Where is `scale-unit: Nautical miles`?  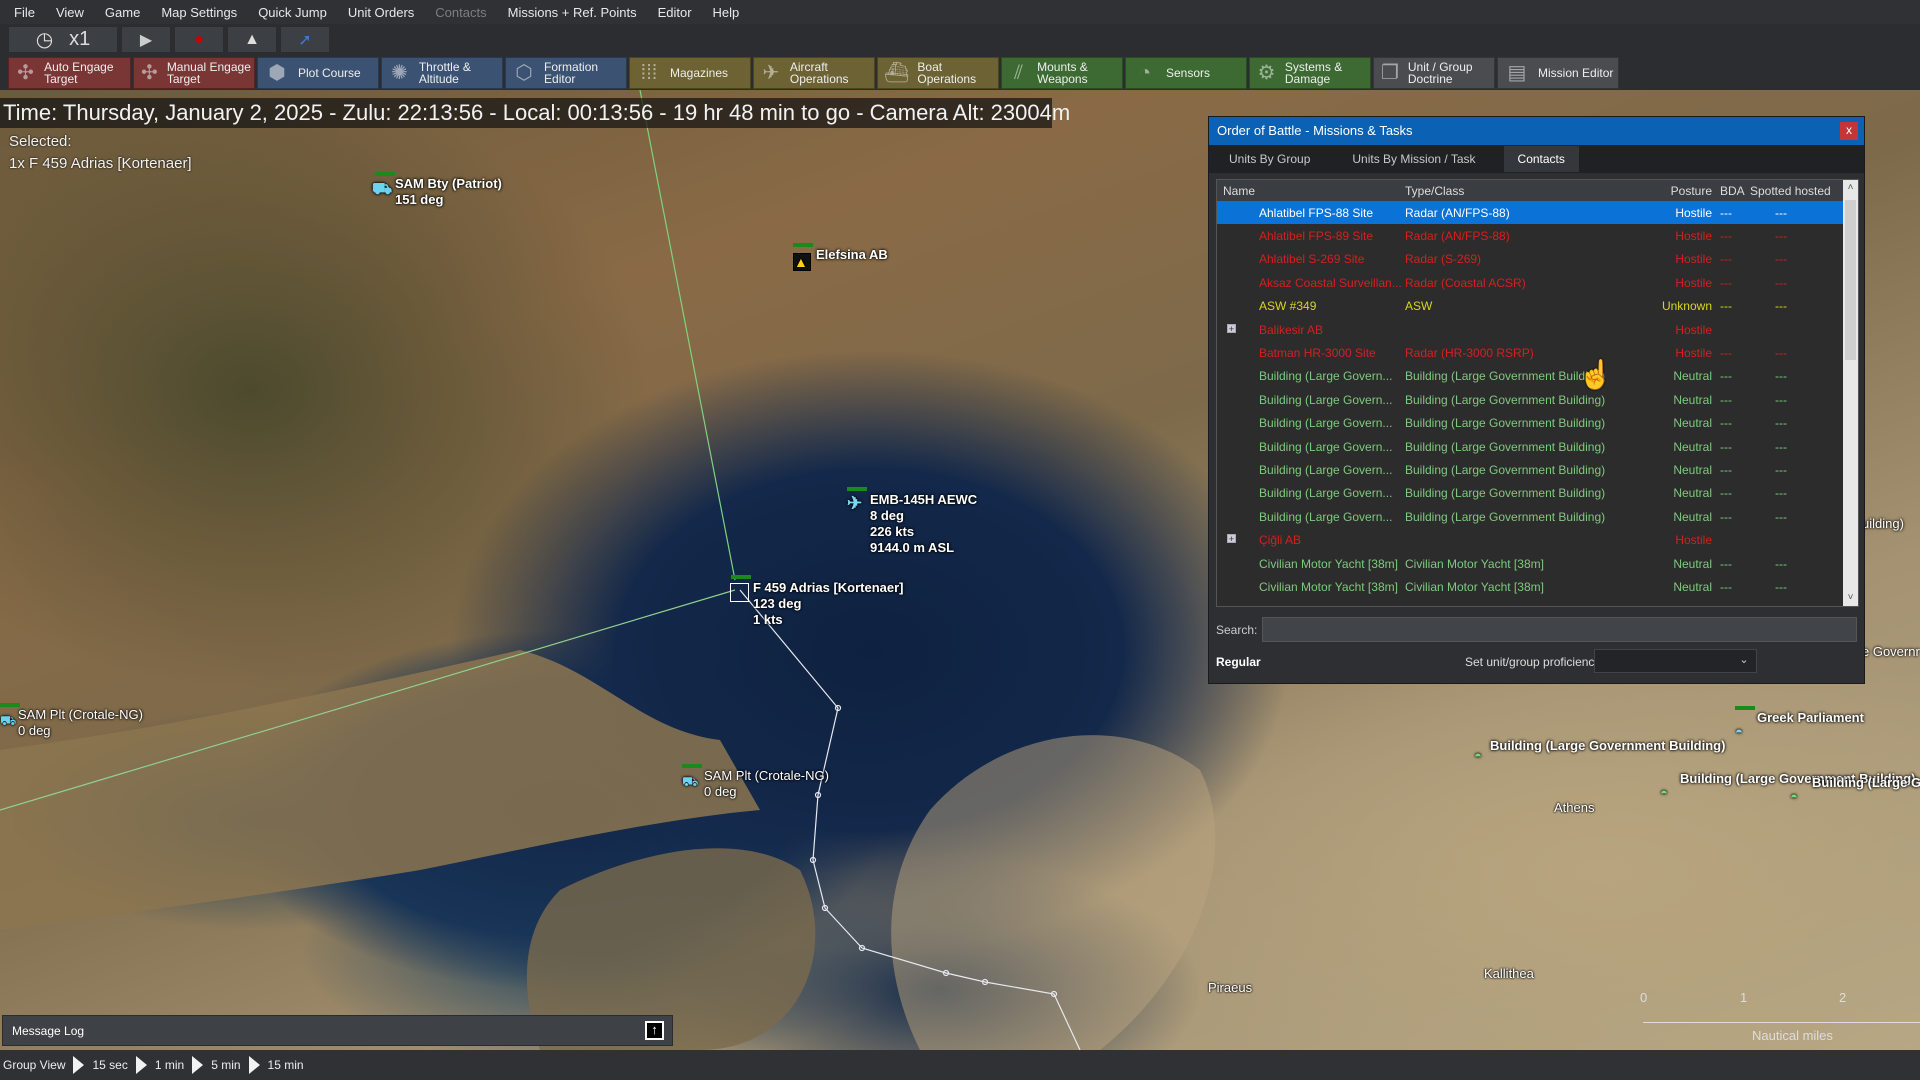 scale-unit: Nautical miles is located at coordinates (1792, 1035).